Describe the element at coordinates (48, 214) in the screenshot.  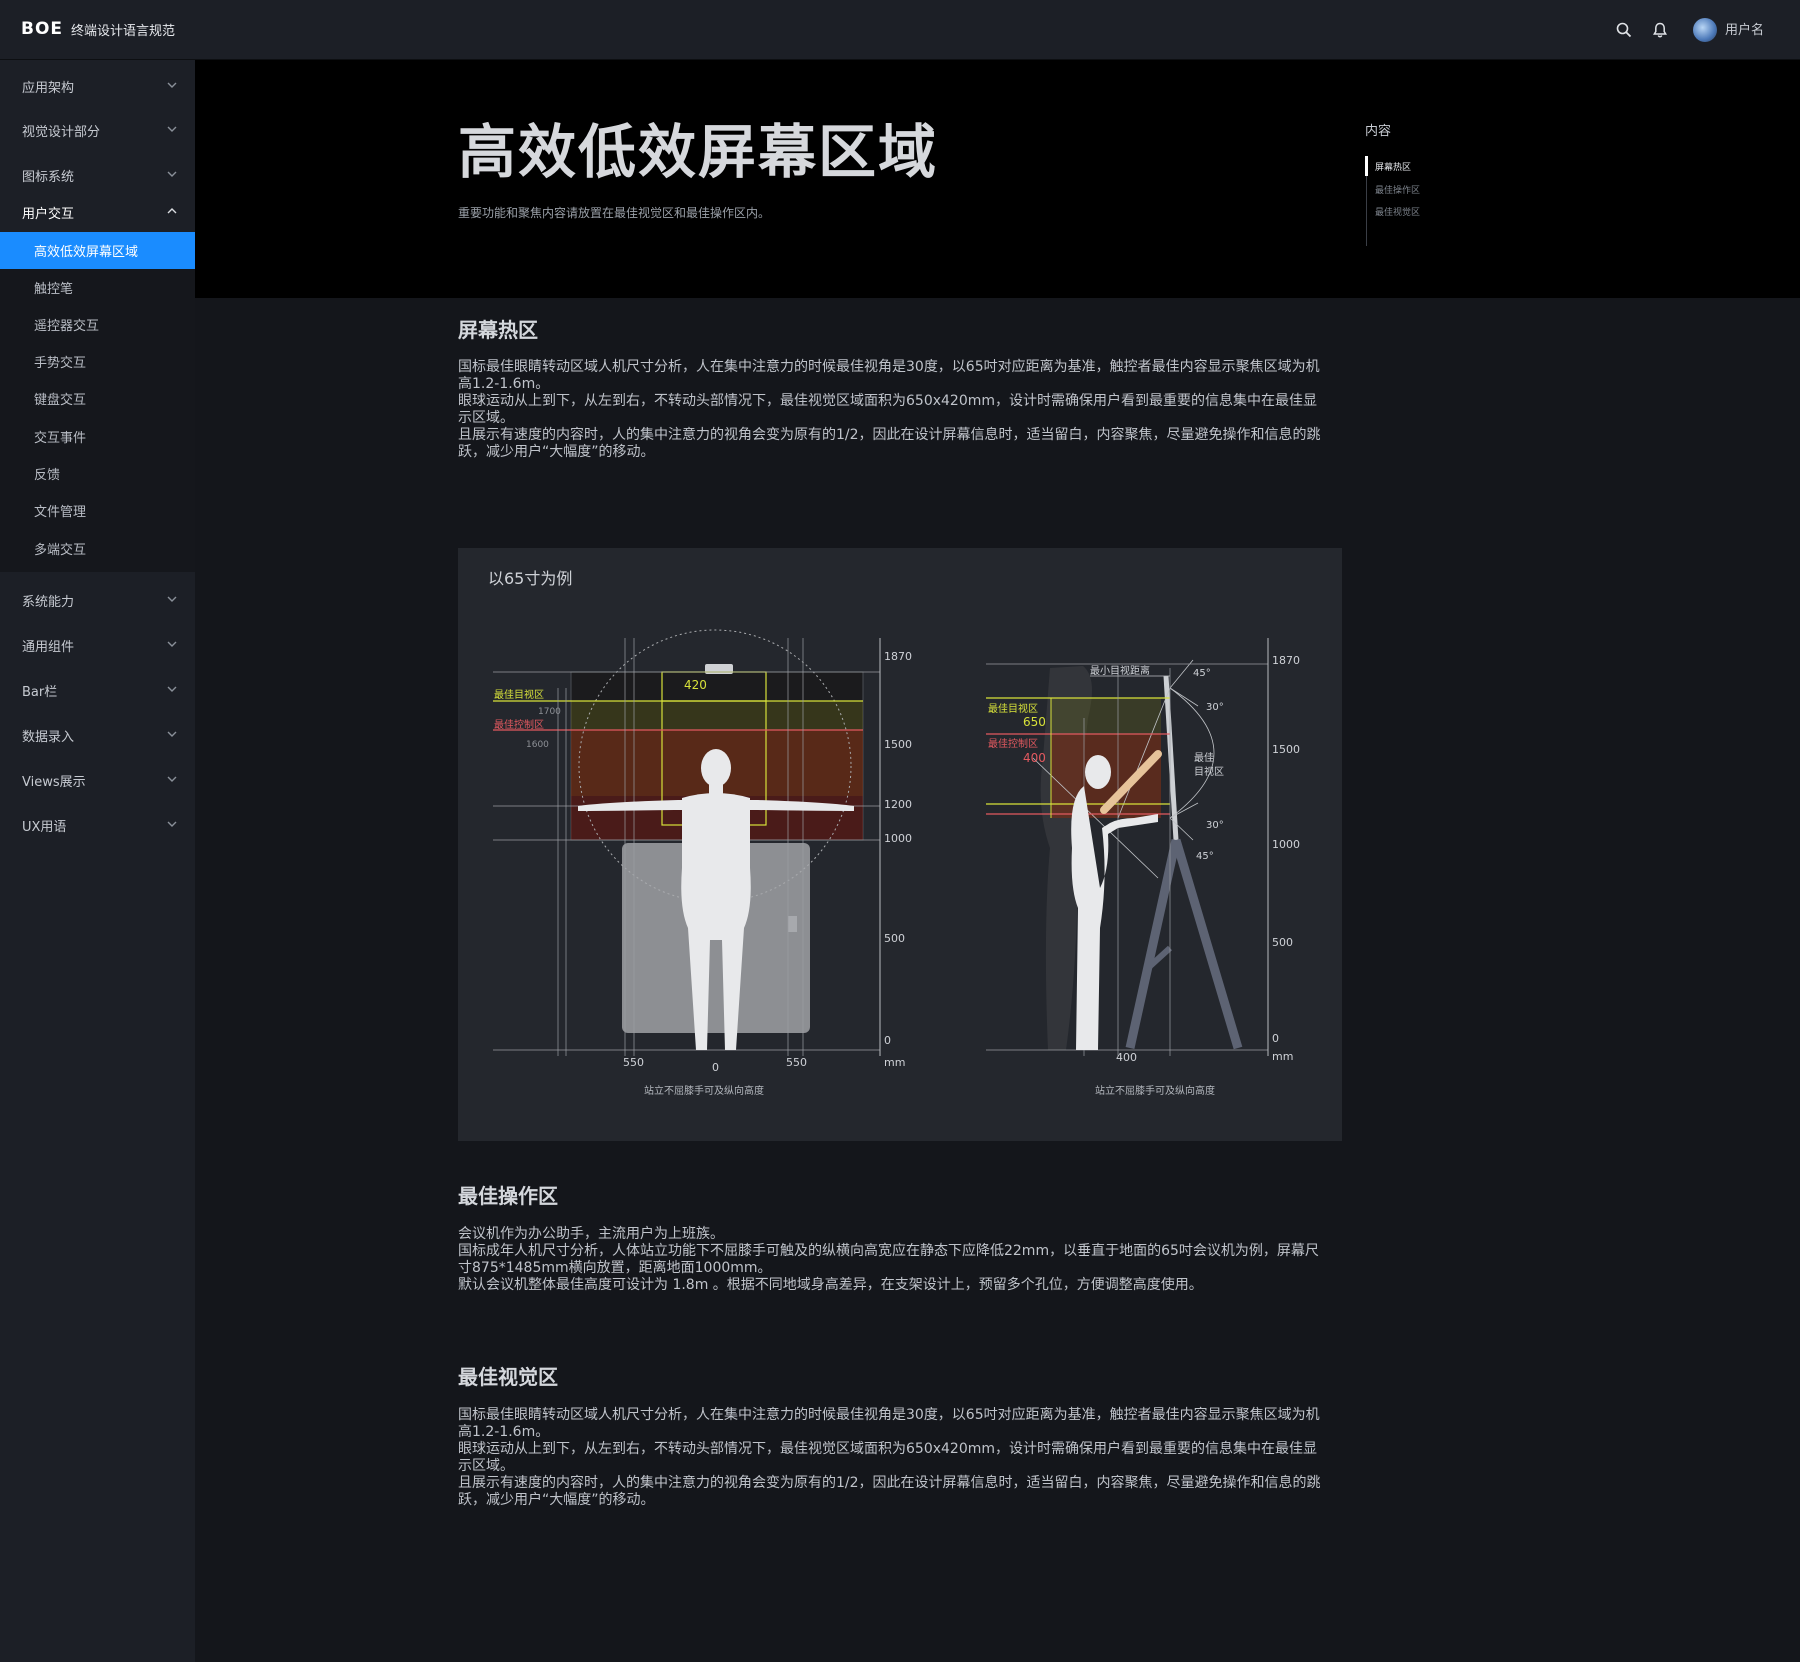
I see `nav-group-label: 用户交互` at that location.